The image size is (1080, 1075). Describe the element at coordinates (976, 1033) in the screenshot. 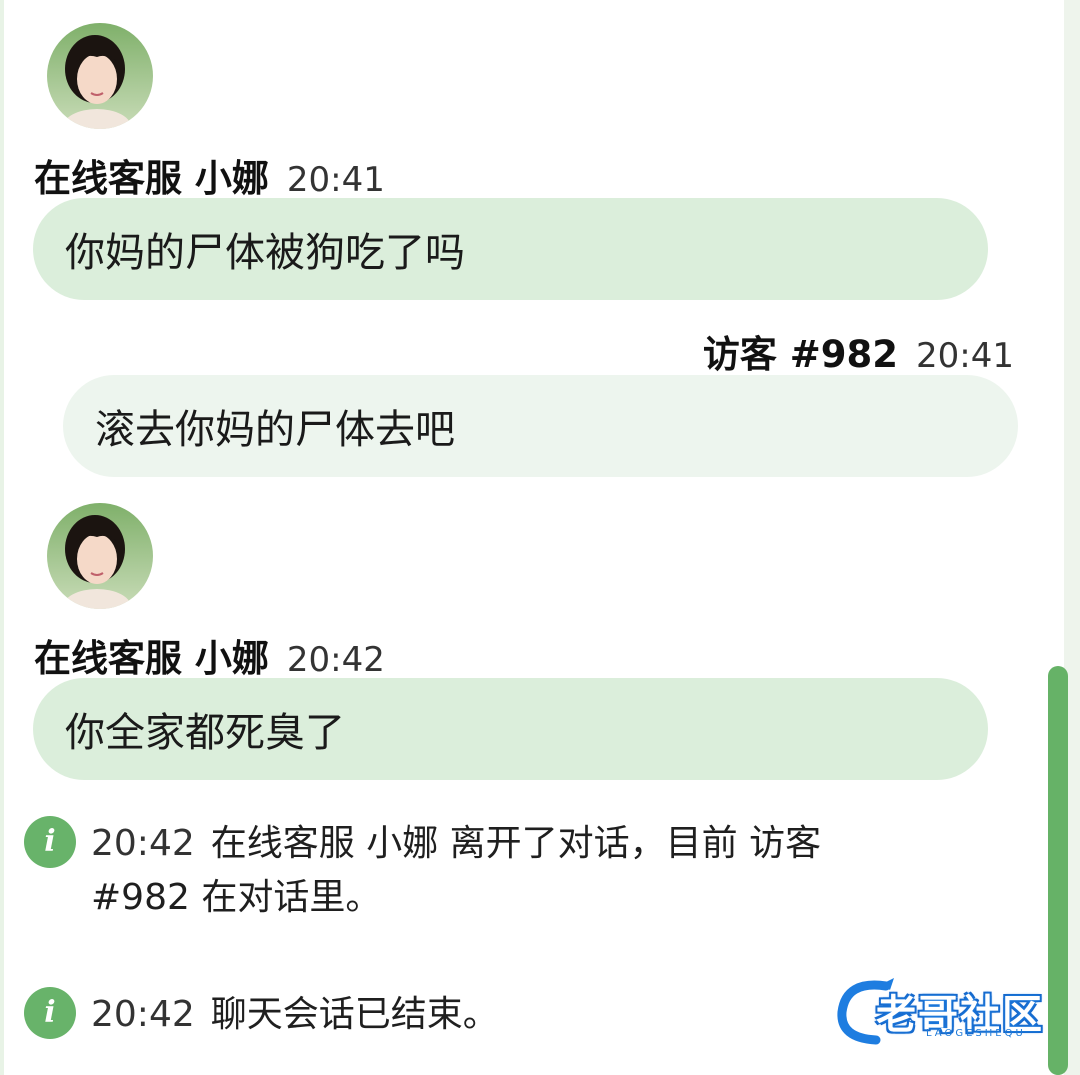

I see `watermark-subtext: LAOGESHEQU` at that location.